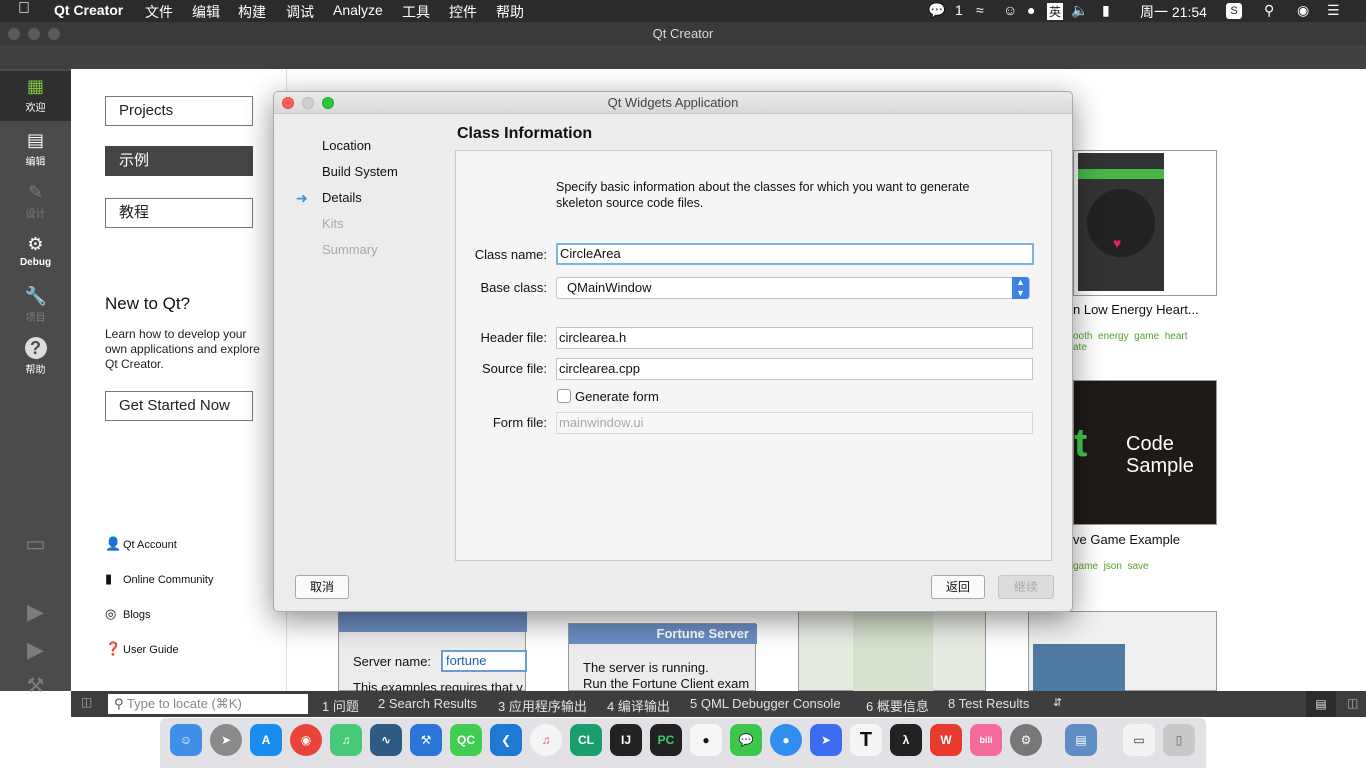  Describe the element at coordinates (142, 649) in the screenshot. I see `user-guide-link: ❓ User Guide` at that location.